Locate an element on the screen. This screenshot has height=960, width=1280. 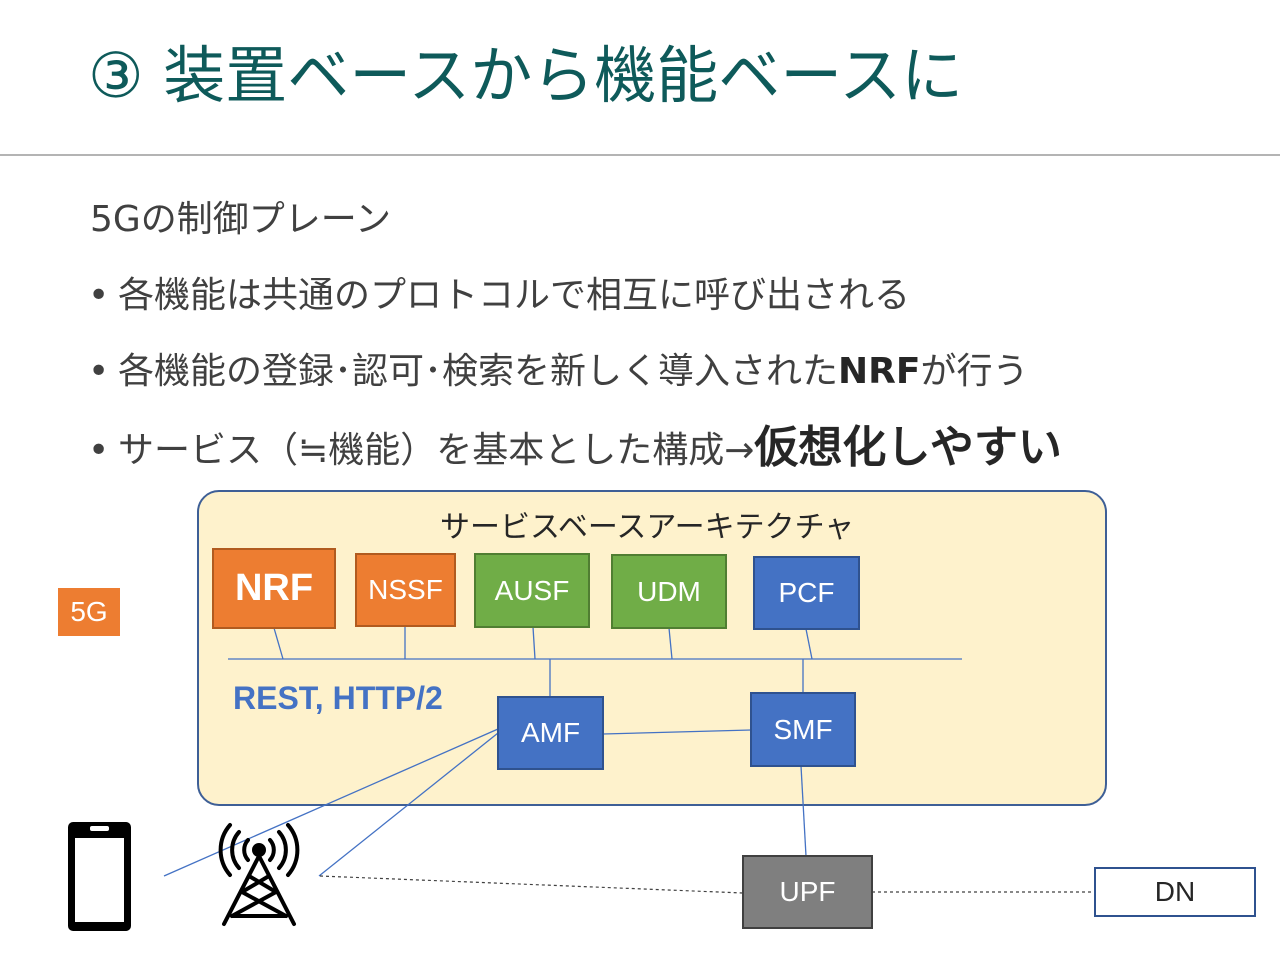
nrf-bus-link is located at coordinates (278, 643).